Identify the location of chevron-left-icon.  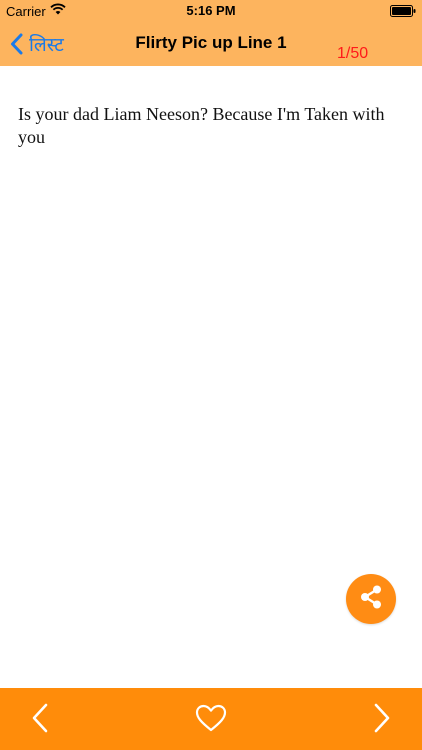
(40, 720).